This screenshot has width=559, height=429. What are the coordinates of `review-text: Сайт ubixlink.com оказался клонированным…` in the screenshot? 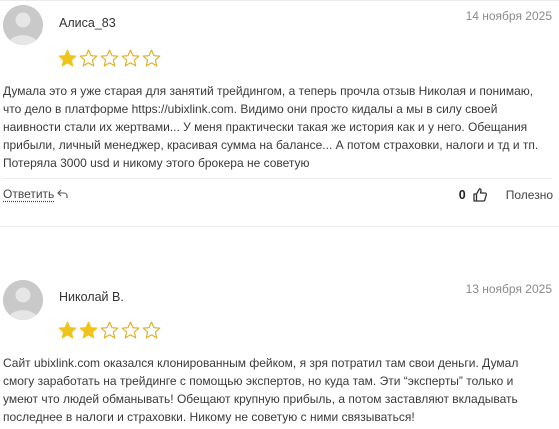 It's located at (261, 390).